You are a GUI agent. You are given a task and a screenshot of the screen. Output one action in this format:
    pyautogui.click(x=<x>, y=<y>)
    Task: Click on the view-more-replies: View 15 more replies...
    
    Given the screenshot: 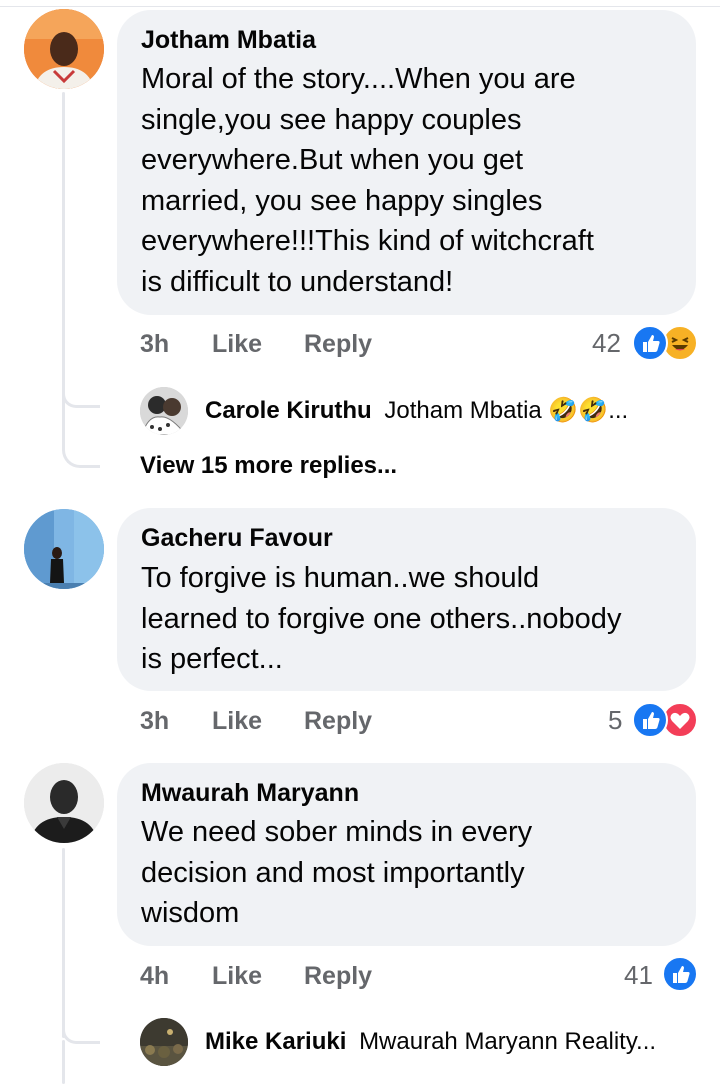 What is the action you would take?
    pyautogui.click(x=268, y=466)
    